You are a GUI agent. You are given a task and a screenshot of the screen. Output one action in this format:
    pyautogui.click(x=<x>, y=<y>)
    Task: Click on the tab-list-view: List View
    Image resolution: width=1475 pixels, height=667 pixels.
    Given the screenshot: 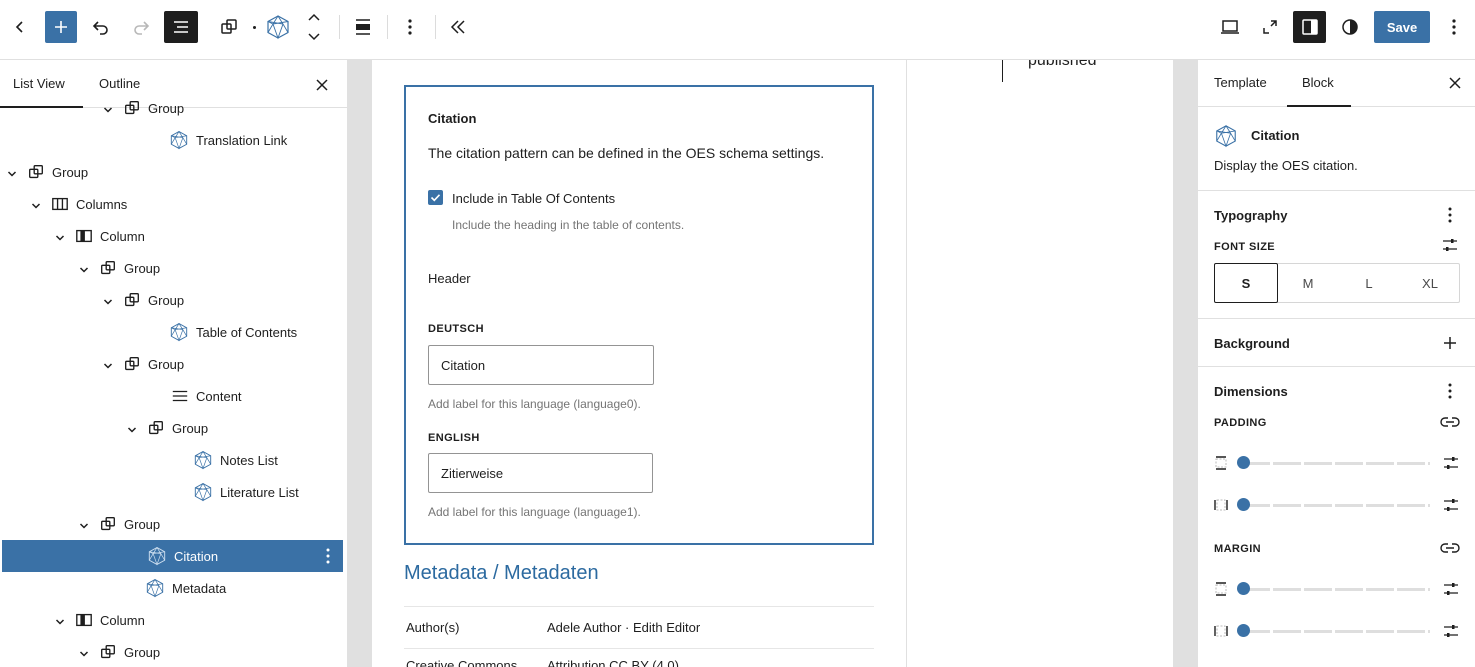 What is the action you would take?
    pyautogui.click(x=39, y=83)
    